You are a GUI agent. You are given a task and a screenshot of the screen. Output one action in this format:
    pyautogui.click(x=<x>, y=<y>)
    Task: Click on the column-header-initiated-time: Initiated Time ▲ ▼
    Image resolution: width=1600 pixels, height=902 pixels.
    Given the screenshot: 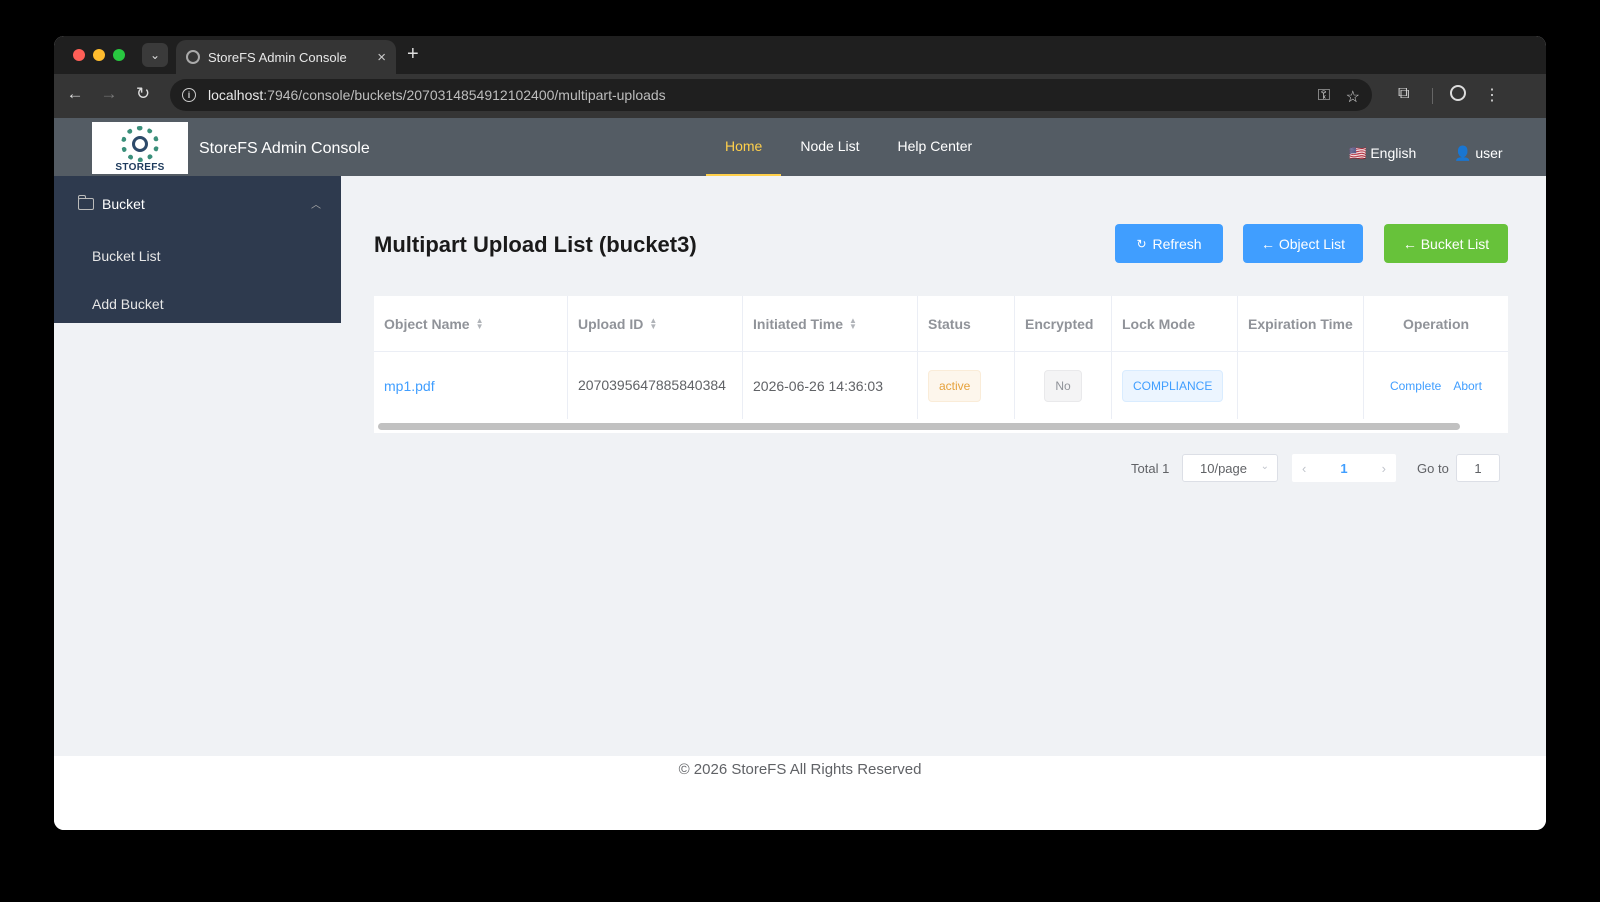 What is the action you would take?
    pyautogui.click(x=830, y=323)
    